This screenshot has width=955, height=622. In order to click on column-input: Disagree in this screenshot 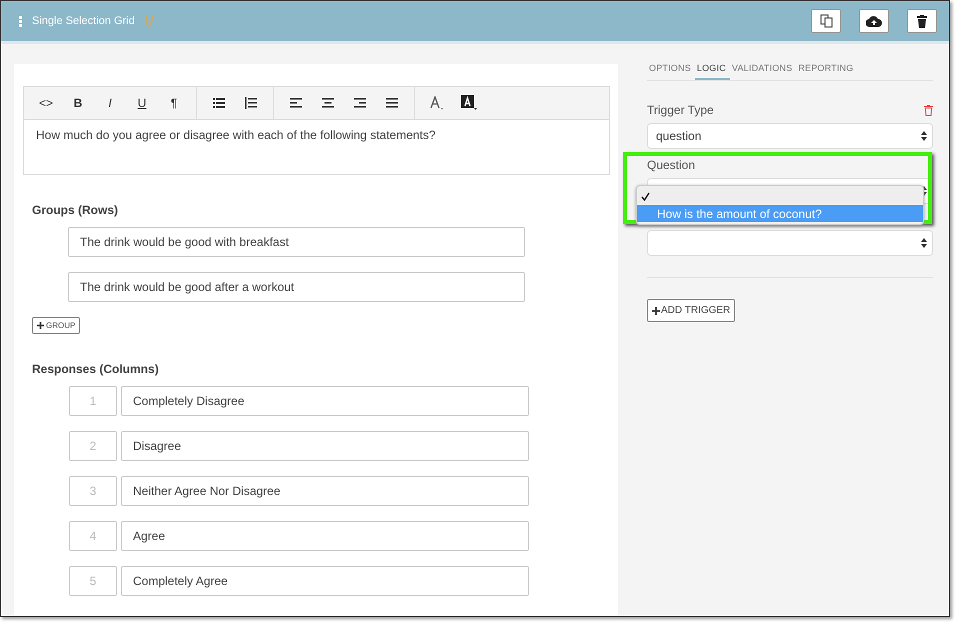, I will do `click(325, 446)`.